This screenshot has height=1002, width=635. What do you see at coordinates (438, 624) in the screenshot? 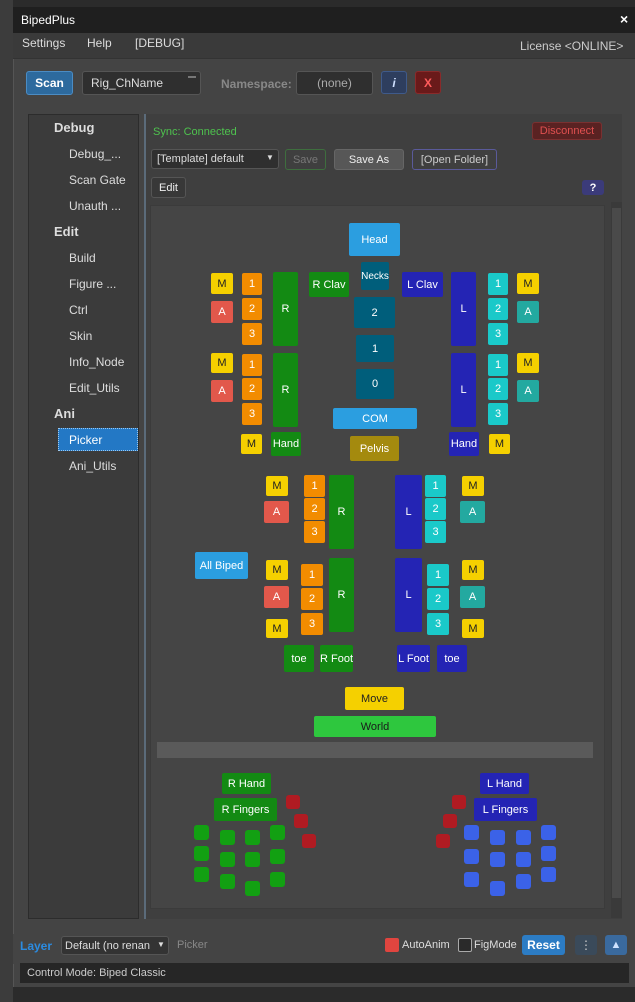
I see `l-calf-3: 3` at bounding box center [438, 624].